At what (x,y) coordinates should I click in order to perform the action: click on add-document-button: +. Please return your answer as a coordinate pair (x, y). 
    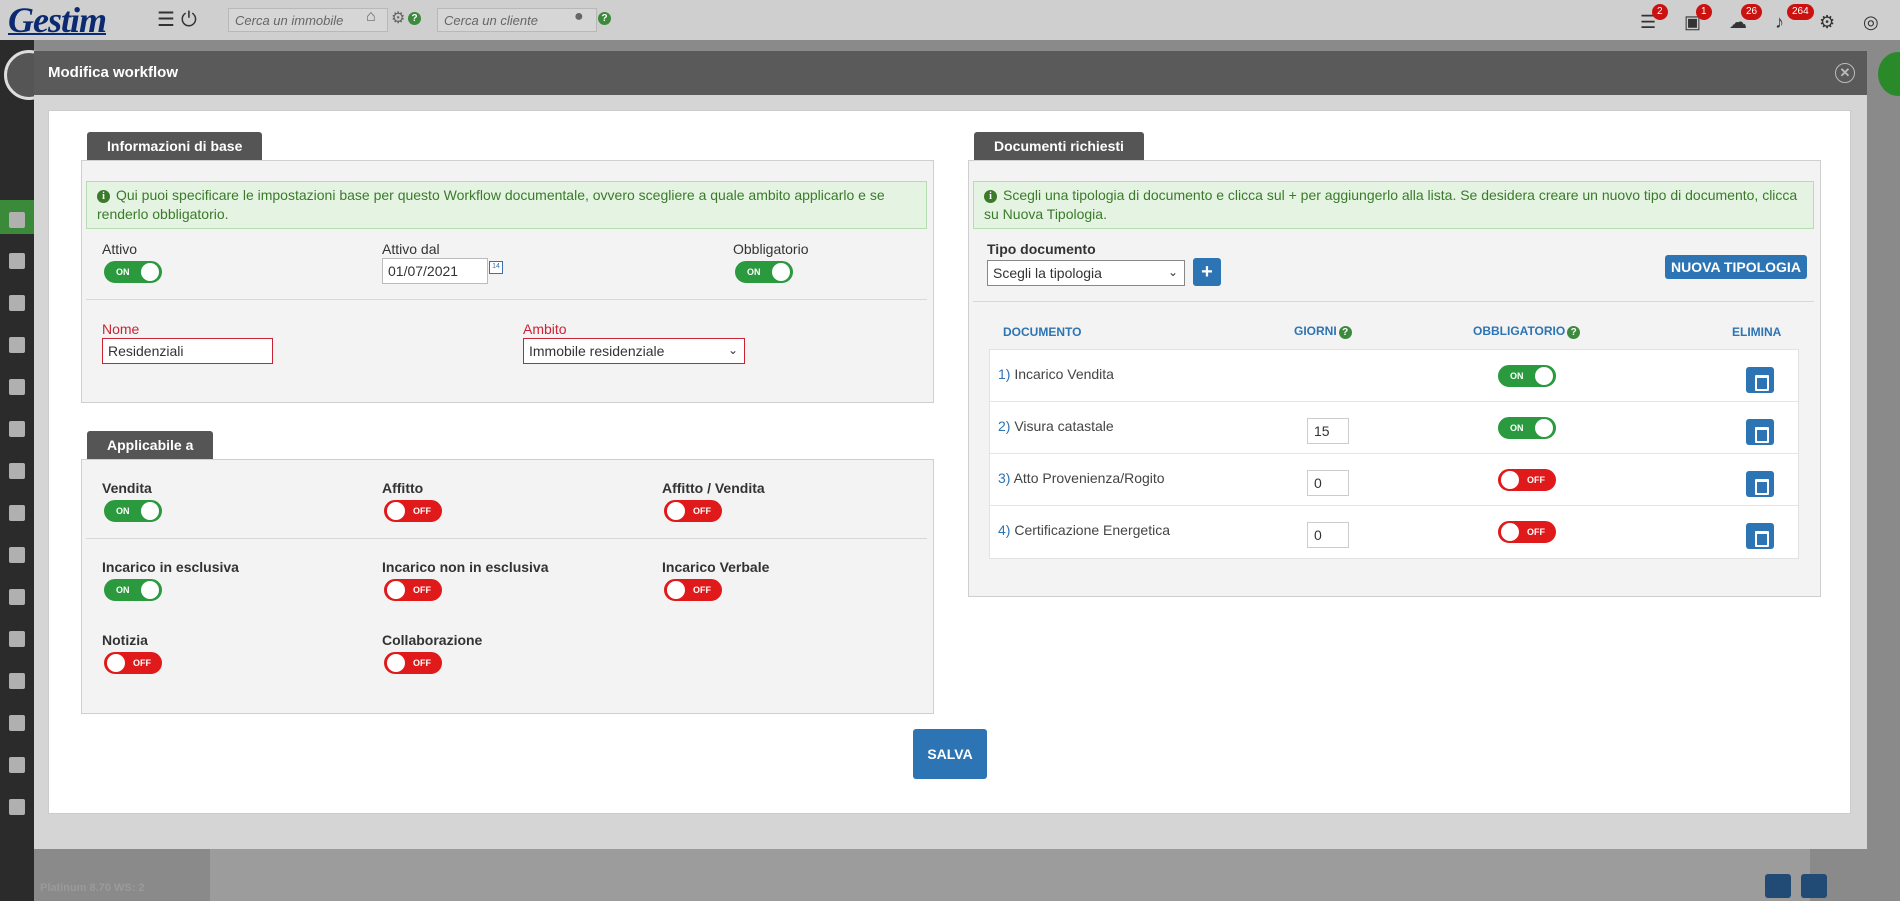
    Looking at the image, I should click on (1207, 272).